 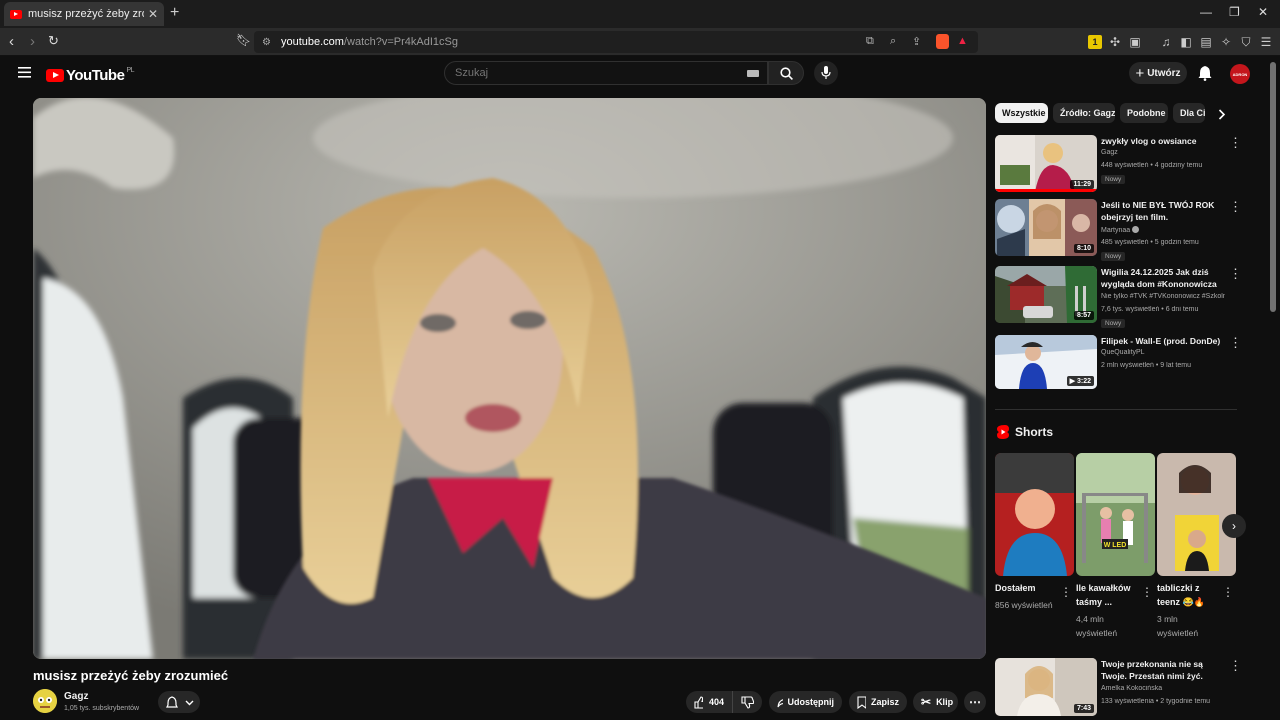 I want to click on minimize-icon: —, so click(x=1206, y=12).